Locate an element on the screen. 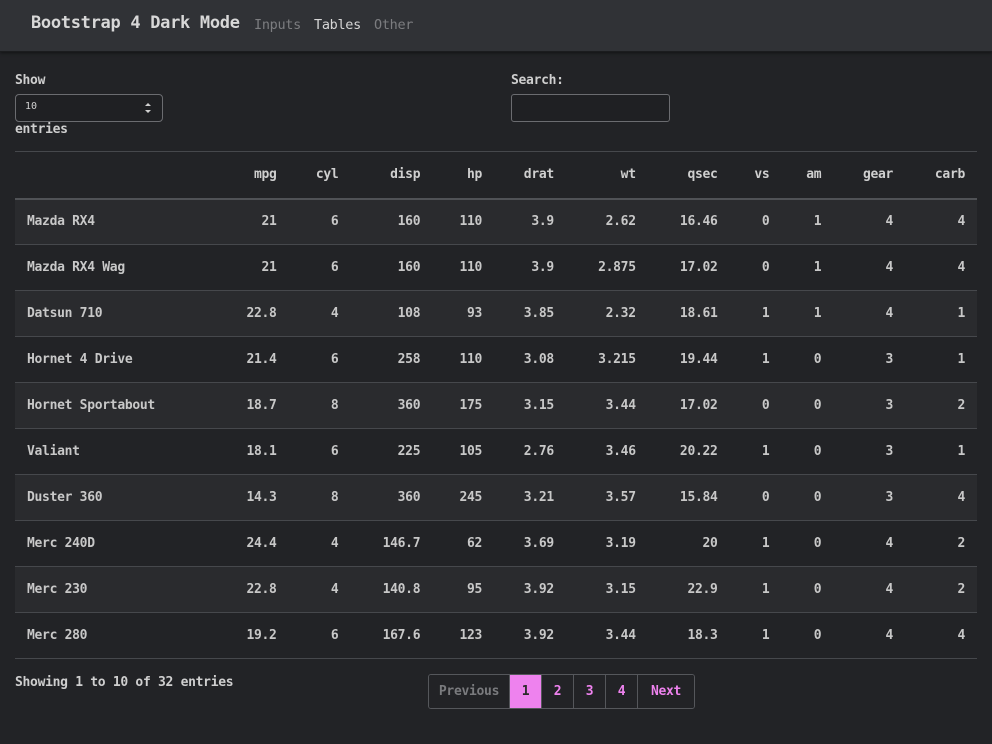  cell-wt: 2.32 is located at coordinates (606, 313).